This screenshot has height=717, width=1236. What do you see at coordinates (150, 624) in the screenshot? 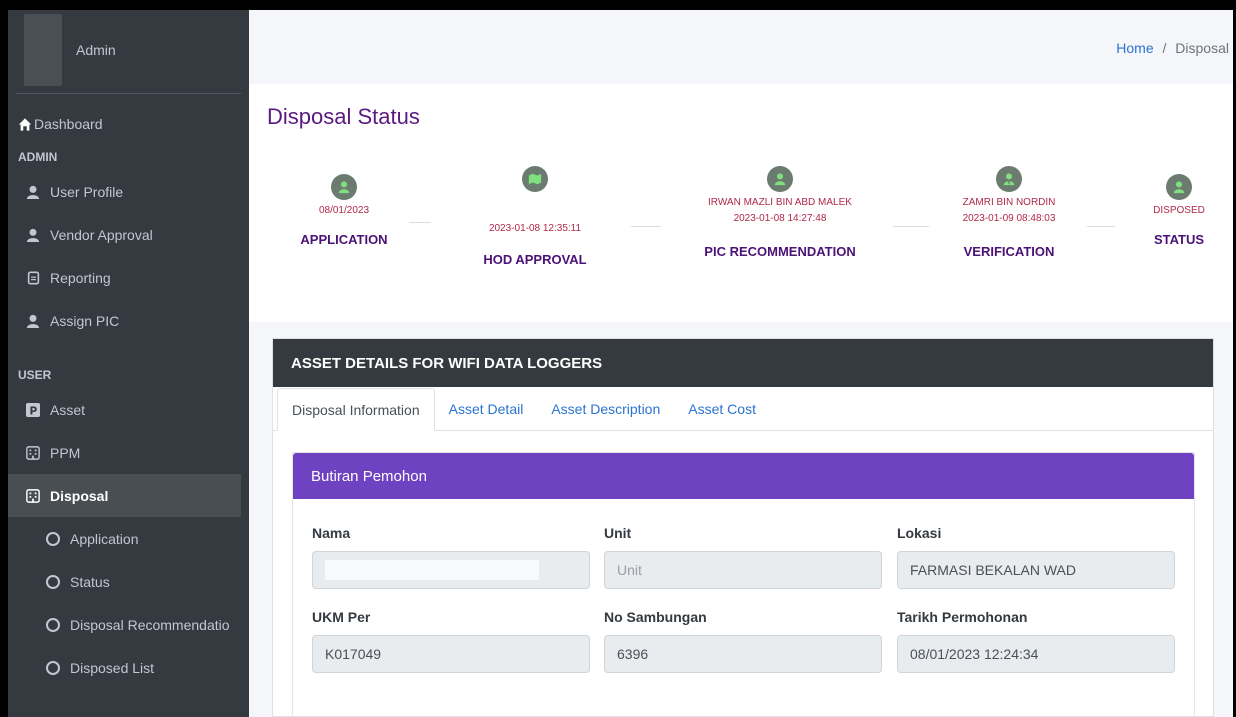
I see `sidebar-item-label: Disposal Recommendatio` at bounding box center [150, 624].